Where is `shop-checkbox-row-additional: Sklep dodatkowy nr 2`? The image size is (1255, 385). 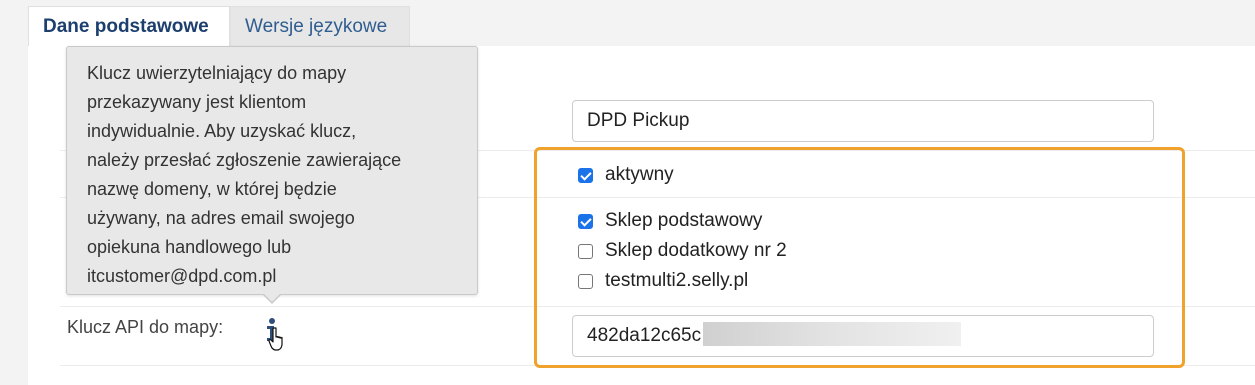 shop-checkbox-row-additional: Sklep dodatkowy nr 2 is located at coordinates (682, 251).